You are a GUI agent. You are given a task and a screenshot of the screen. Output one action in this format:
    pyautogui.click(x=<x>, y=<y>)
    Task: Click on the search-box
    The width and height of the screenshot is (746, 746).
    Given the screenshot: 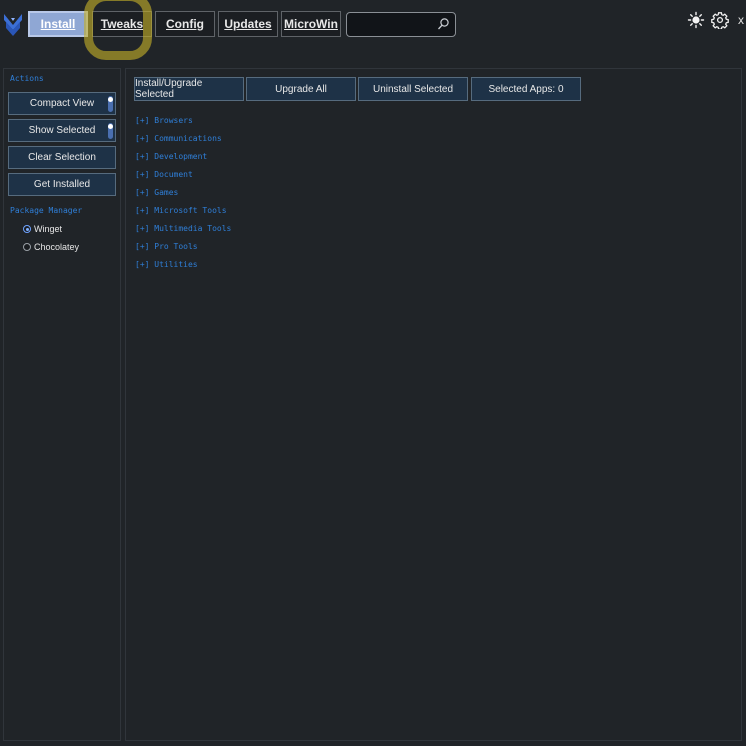 What is the action you would take?
    pyautogui.click(x=401, y=24)
    